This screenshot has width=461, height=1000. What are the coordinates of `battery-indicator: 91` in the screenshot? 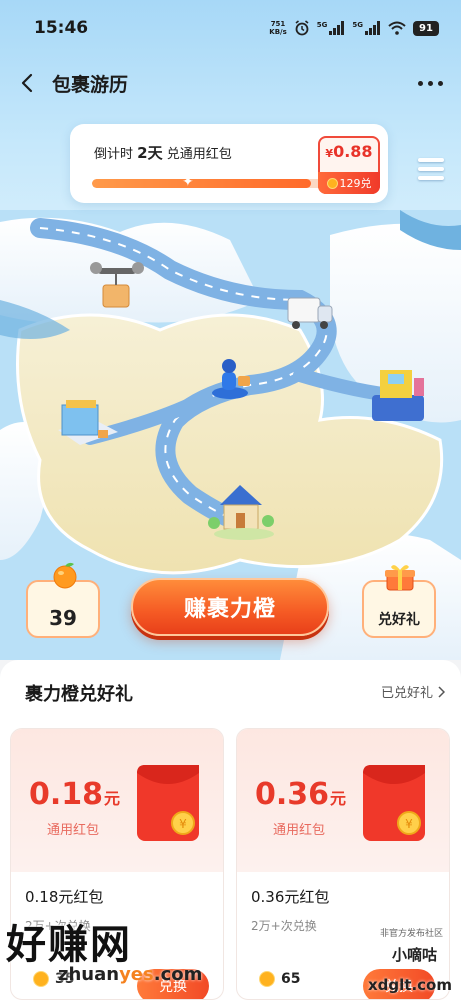 It's located at (426, 28).